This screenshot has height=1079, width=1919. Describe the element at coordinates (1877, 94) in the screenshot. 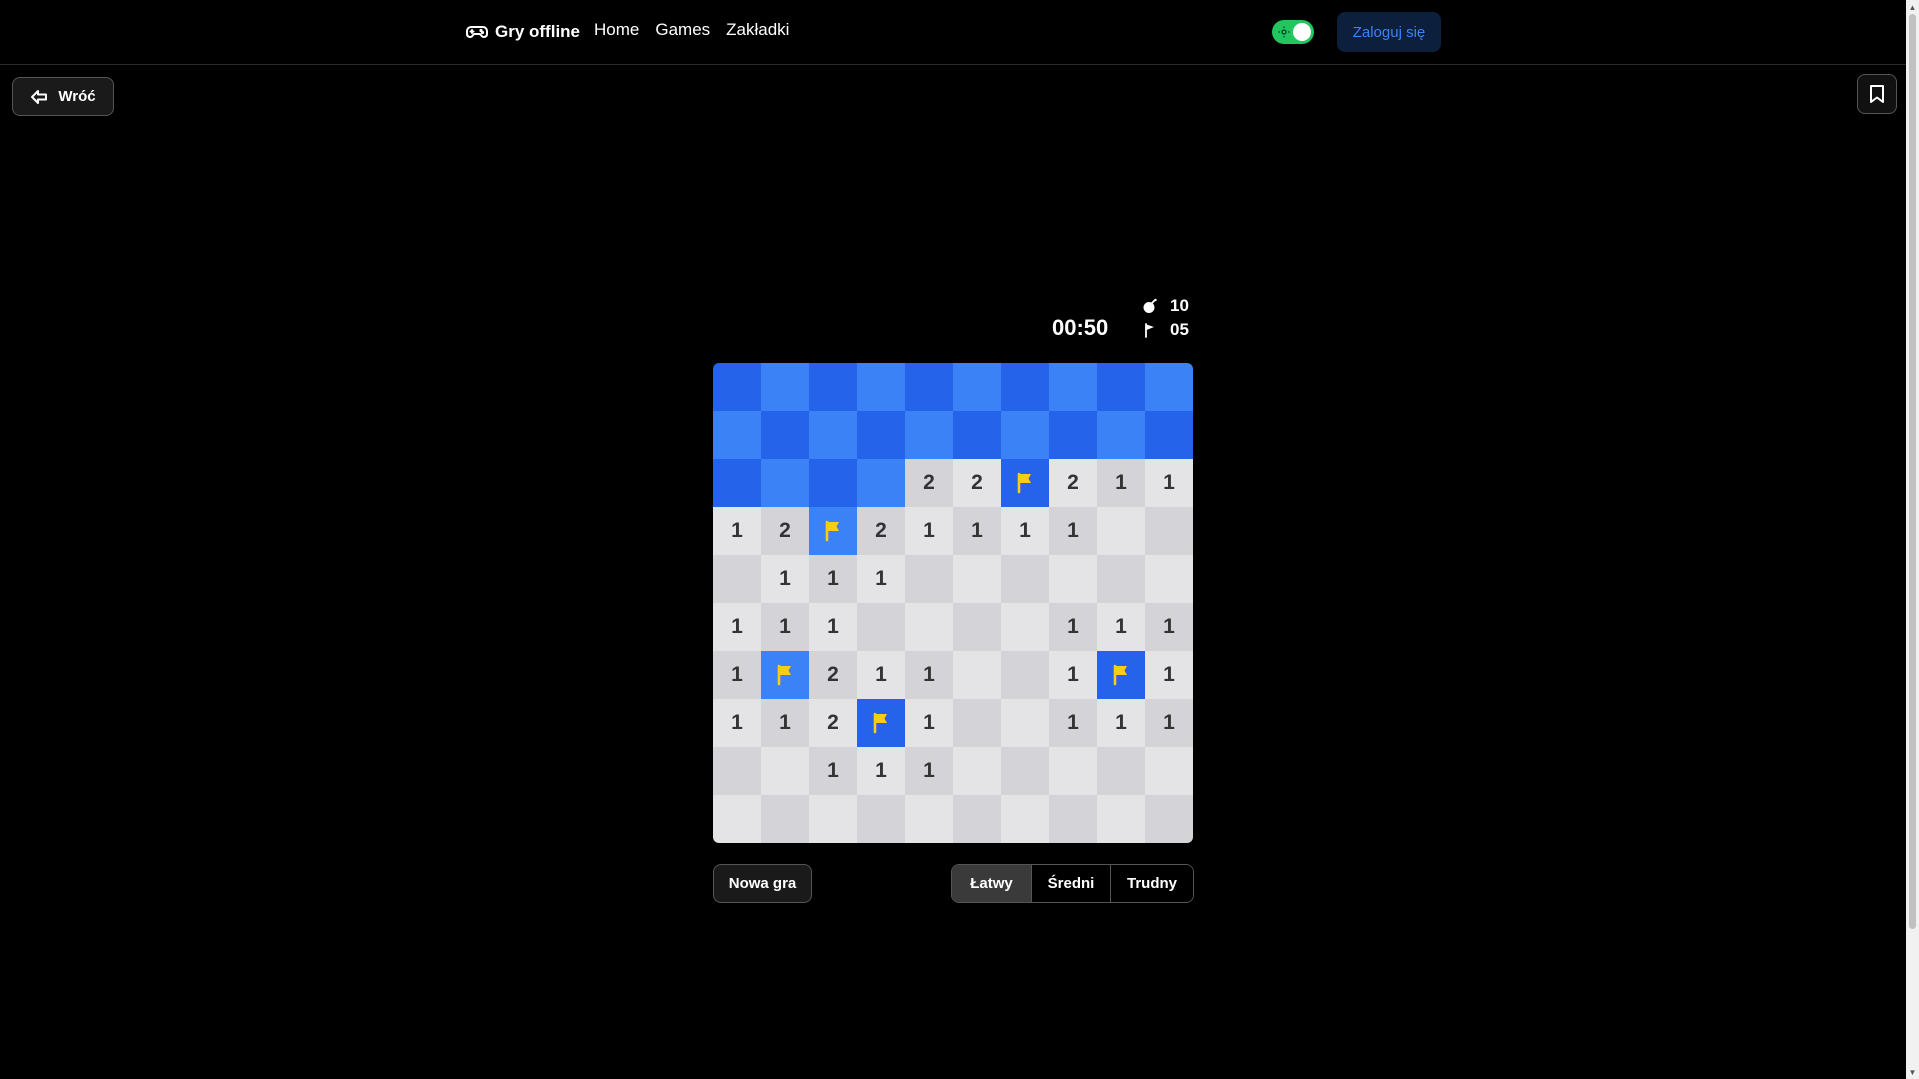

I see `bookmark-button` at that location.